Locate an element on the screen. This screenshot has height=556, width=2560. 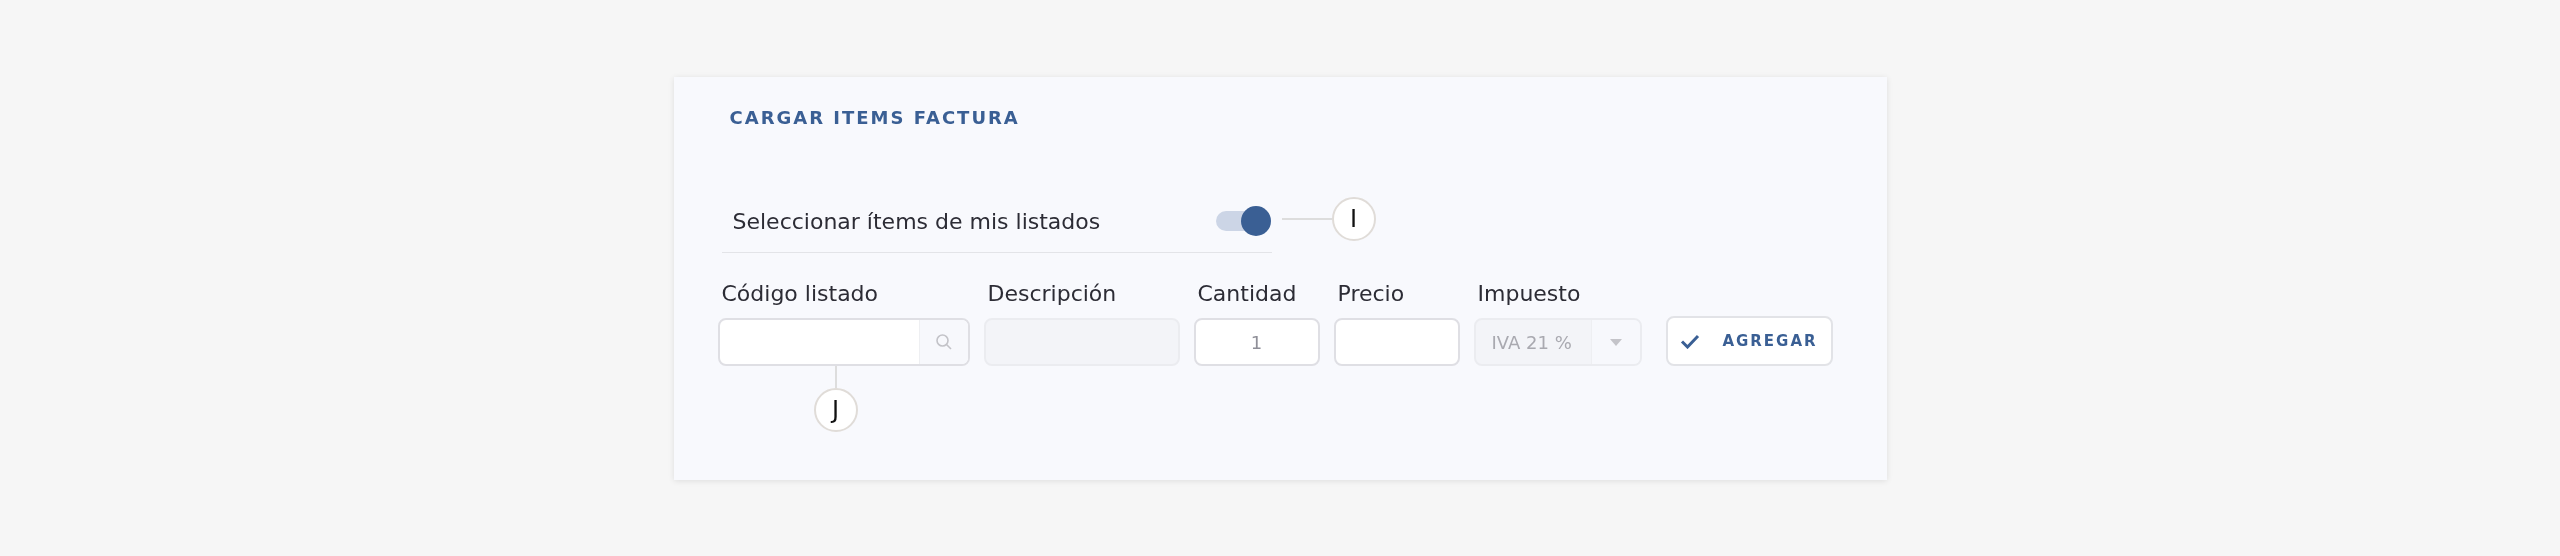
check-icon is located at coordinates (1690, 341).